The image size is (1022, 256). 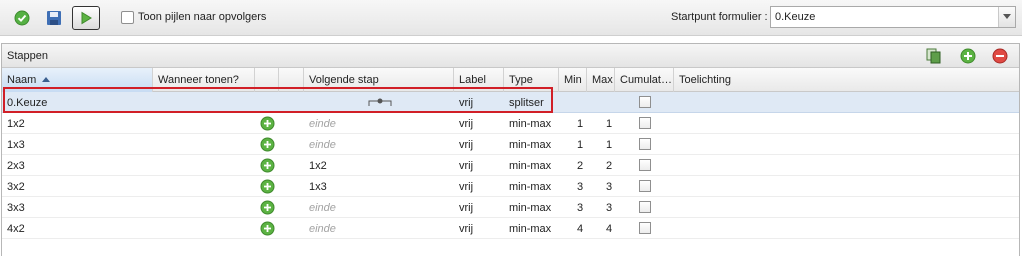 I want to click on cell-max: 2, so click(x=609, y=166).